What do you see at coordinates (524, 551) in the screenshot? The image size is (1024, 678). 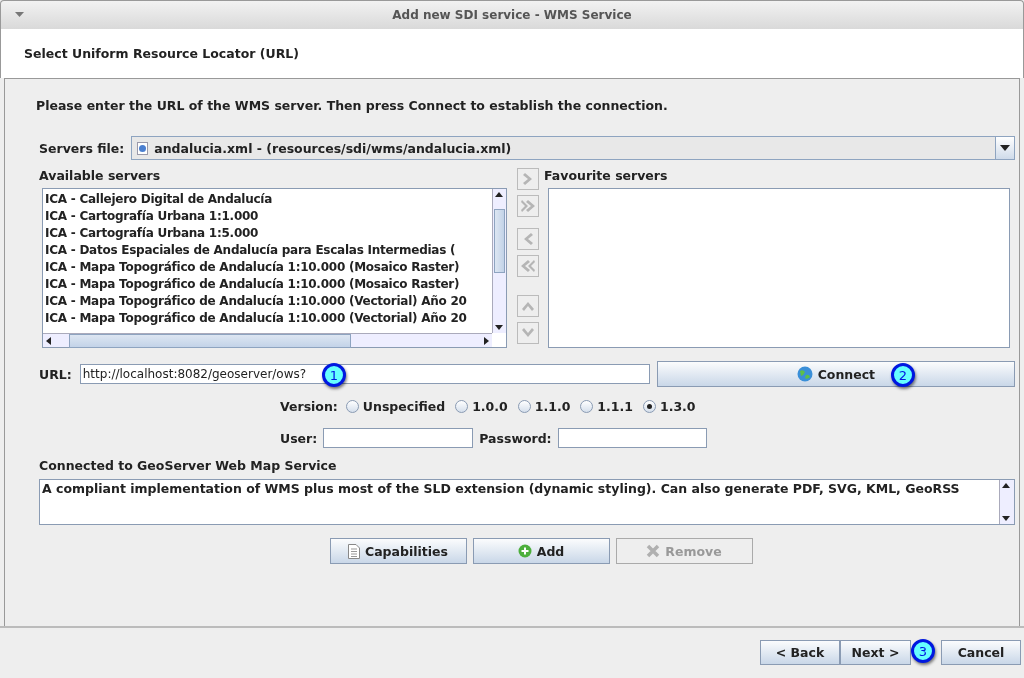 I see `plus-circle-icon` at bounding box center [524, 551].